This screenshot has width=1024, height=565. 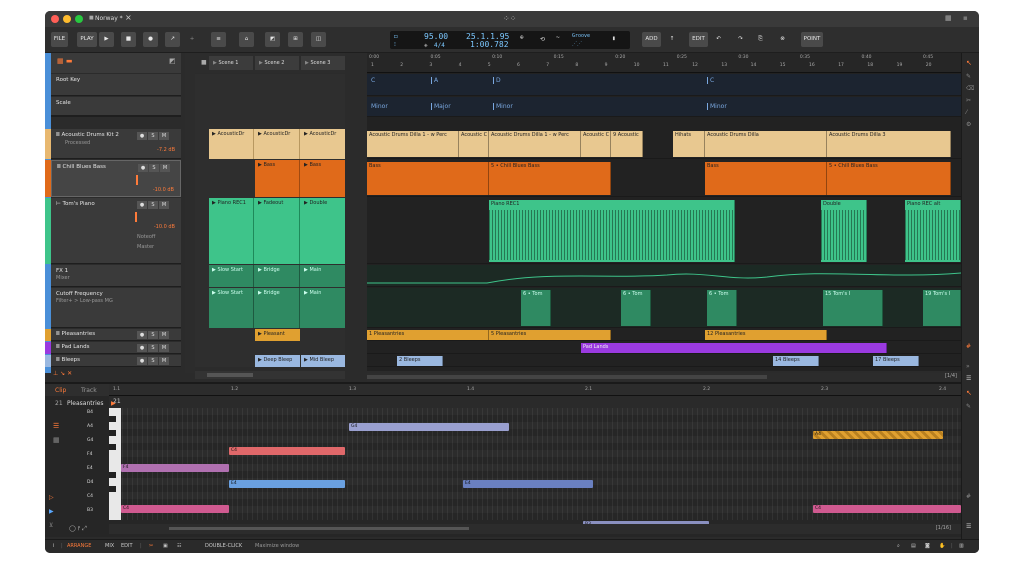 What do you see at coordinates (395, 44) in the screenshot?
I see `punch-icon: ⁝` at bounding box center [395, 44].